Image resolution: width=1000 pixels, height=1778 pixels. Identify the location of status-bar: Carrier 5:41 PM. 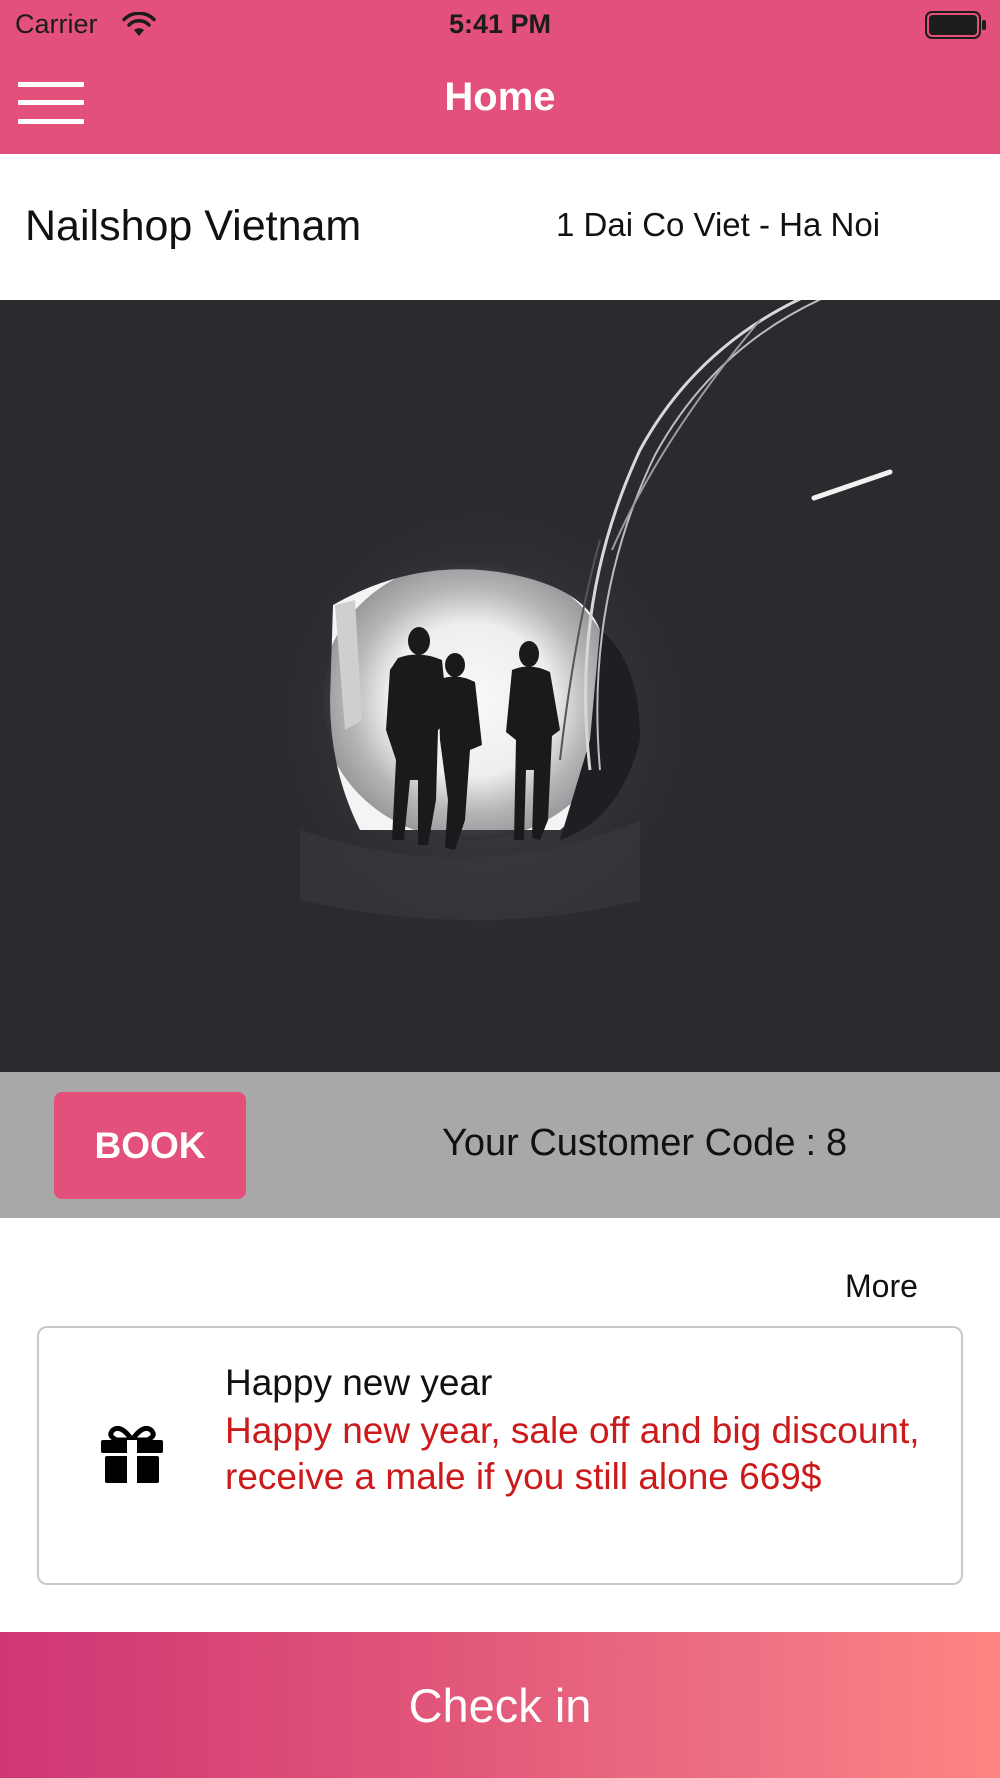
(500, 25).